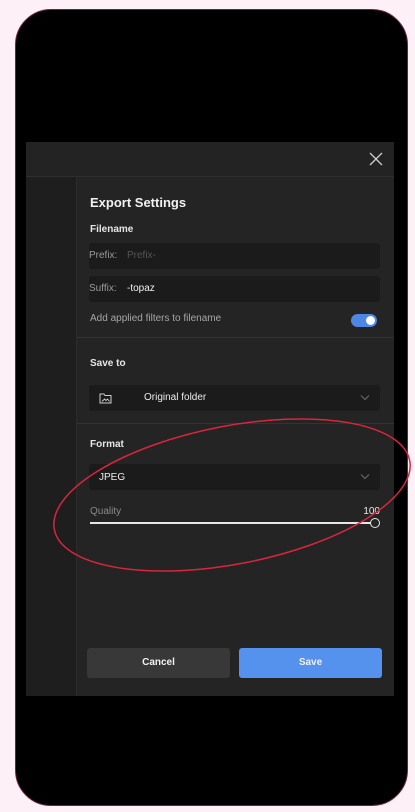 This screenshot has width=415, height=812. I want to click on format-value: JPEG, so click(112, 477).